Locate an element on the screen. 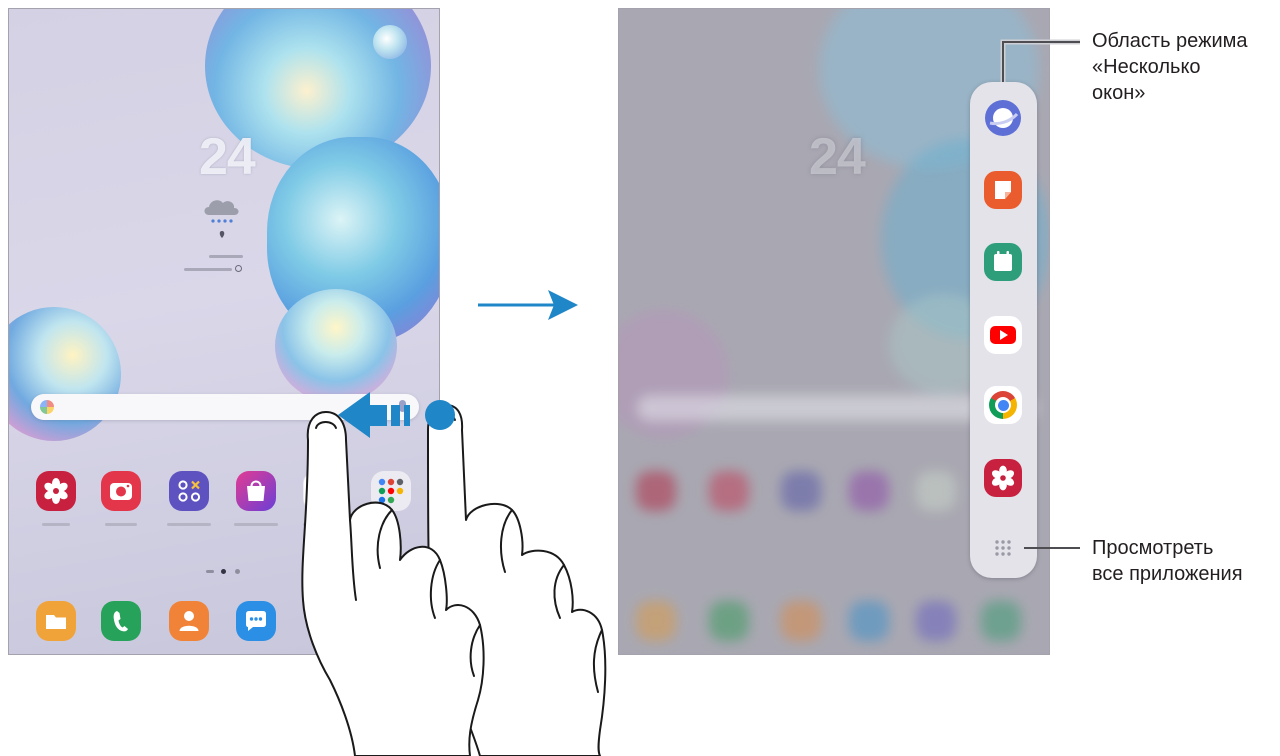  callout-leader-multi-window-halo is located at coordinates (1040, 60).